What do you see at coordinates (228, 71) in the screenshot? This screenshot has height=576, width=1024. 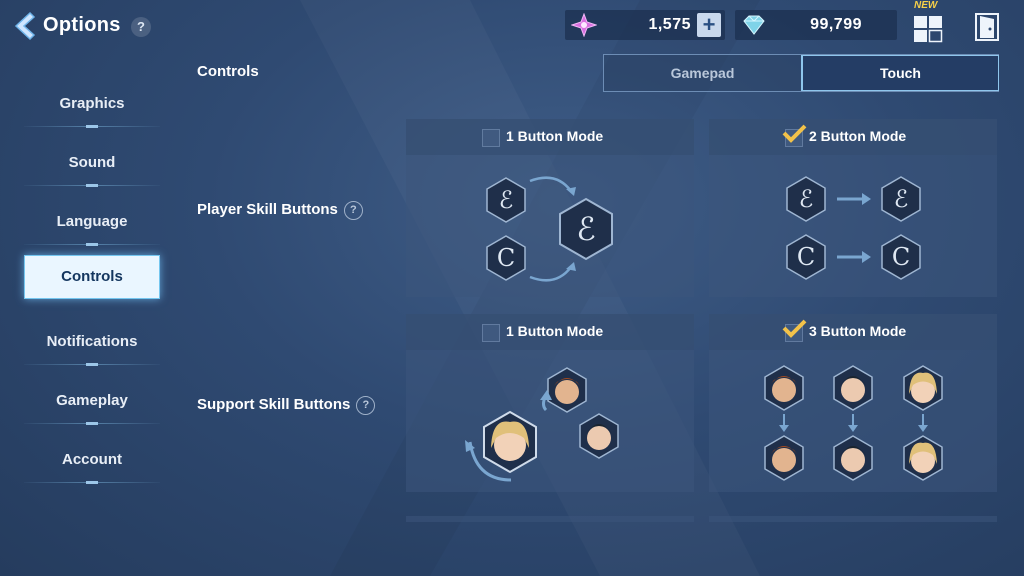 I see `section-title: Controls` at bounding box center [228, 71].